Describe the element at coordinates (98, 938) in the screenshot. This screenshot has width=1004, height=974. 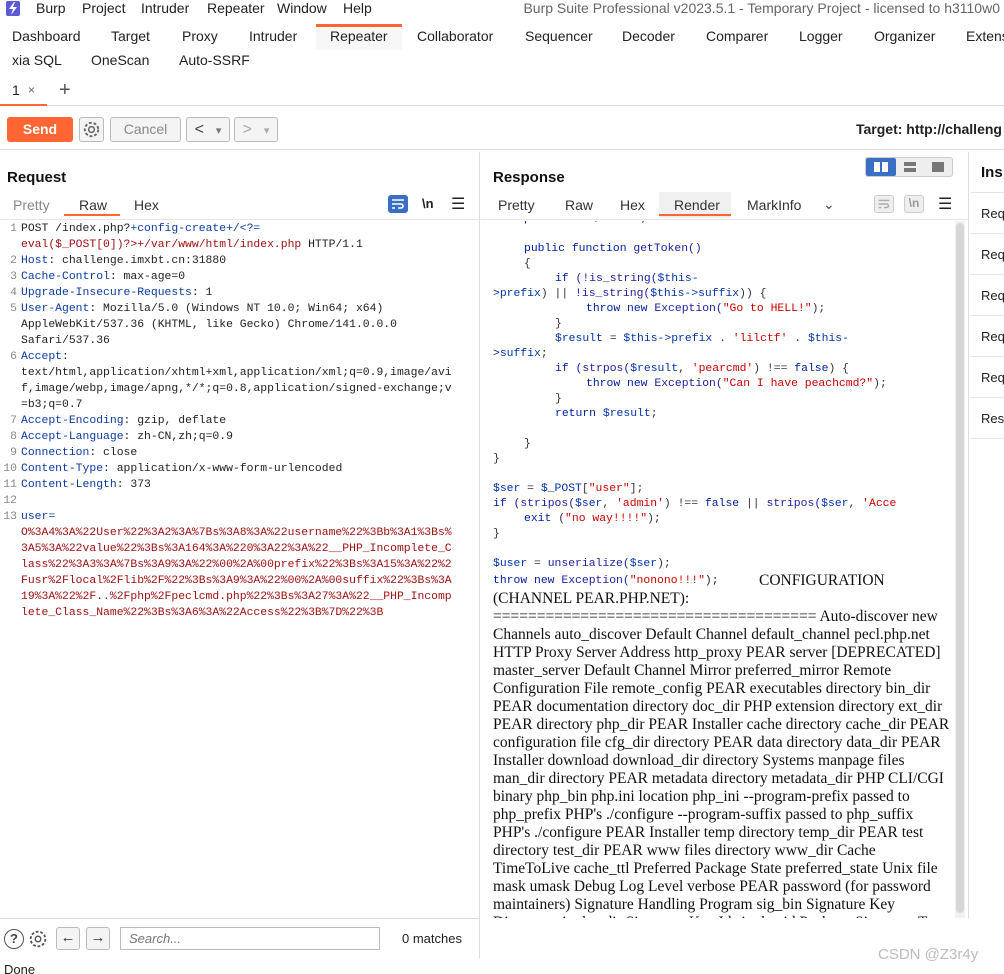
I see `next-match-icon: →` at that location.